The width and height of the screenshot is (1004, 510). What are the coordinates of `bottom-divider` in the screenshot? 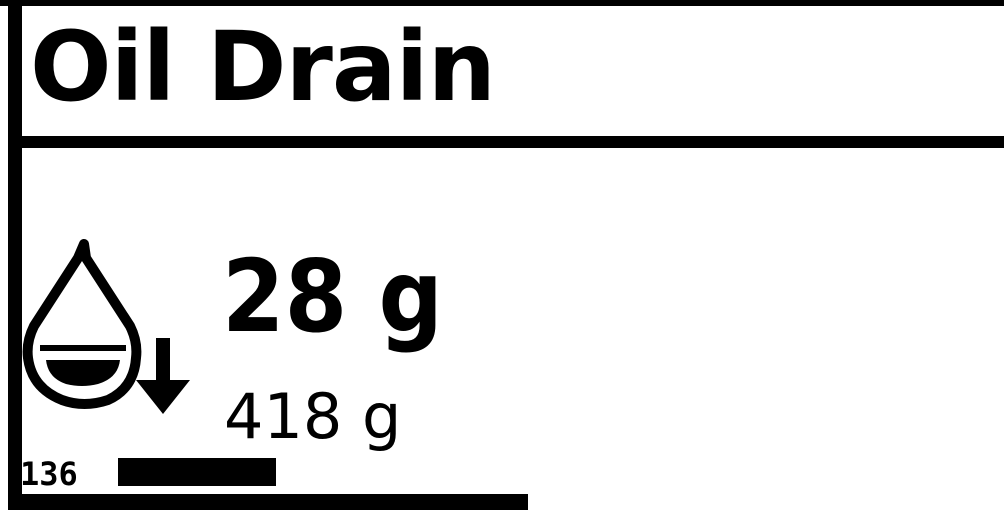 It's located at (268, 502).